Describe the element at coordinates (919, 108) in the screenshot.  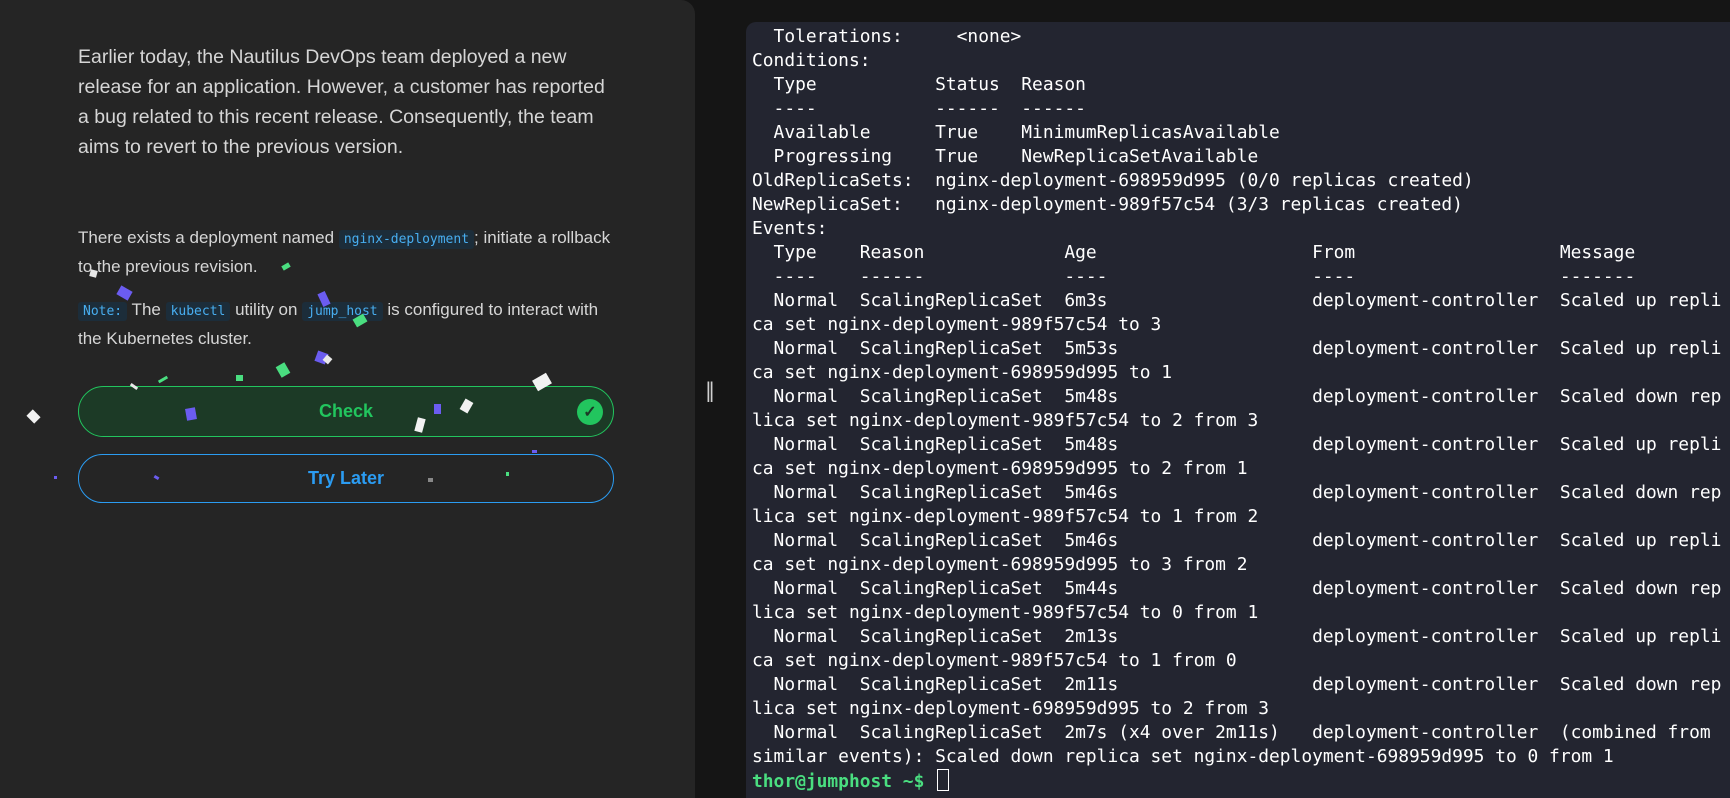
I see `terminal-line: ---- ------ ------` at that location.